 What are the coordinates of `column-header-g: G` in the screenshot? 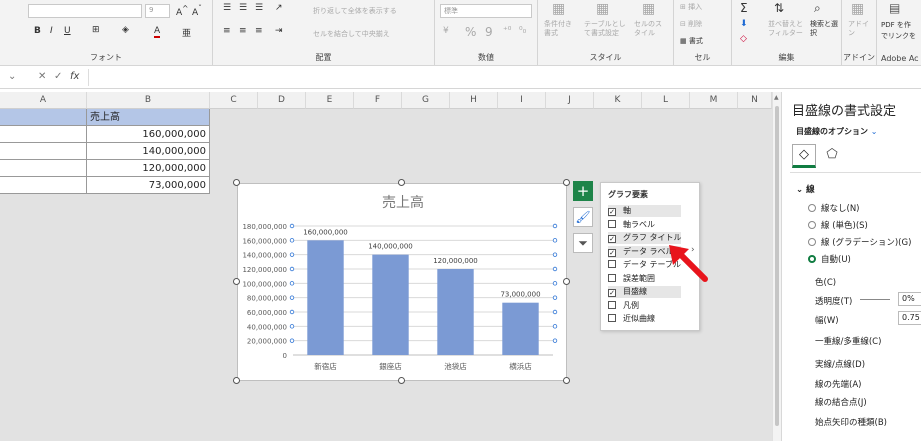 It's located at (426, 100).